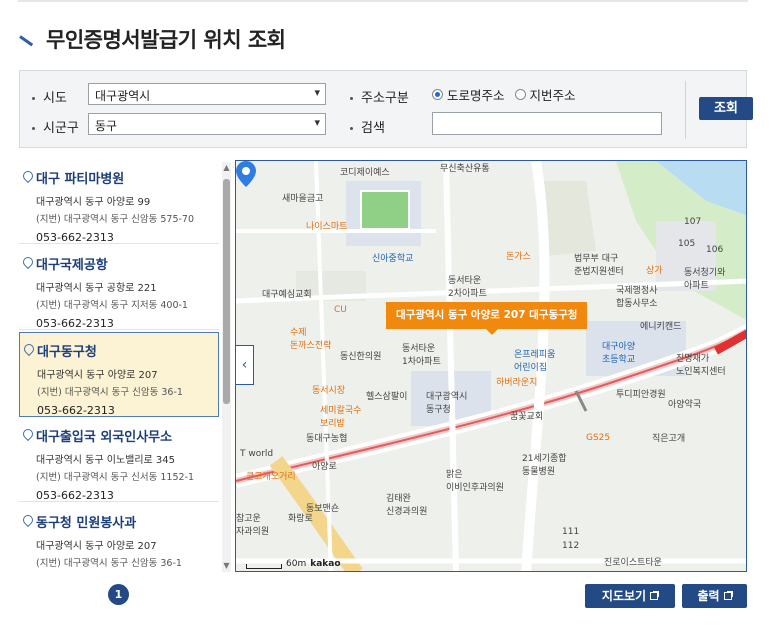 This screenshot has height=633, width=783. What do you see at coordinates (547, 123) in the screenshot?
I see `keyword-input` at bounding box center [547, 123].